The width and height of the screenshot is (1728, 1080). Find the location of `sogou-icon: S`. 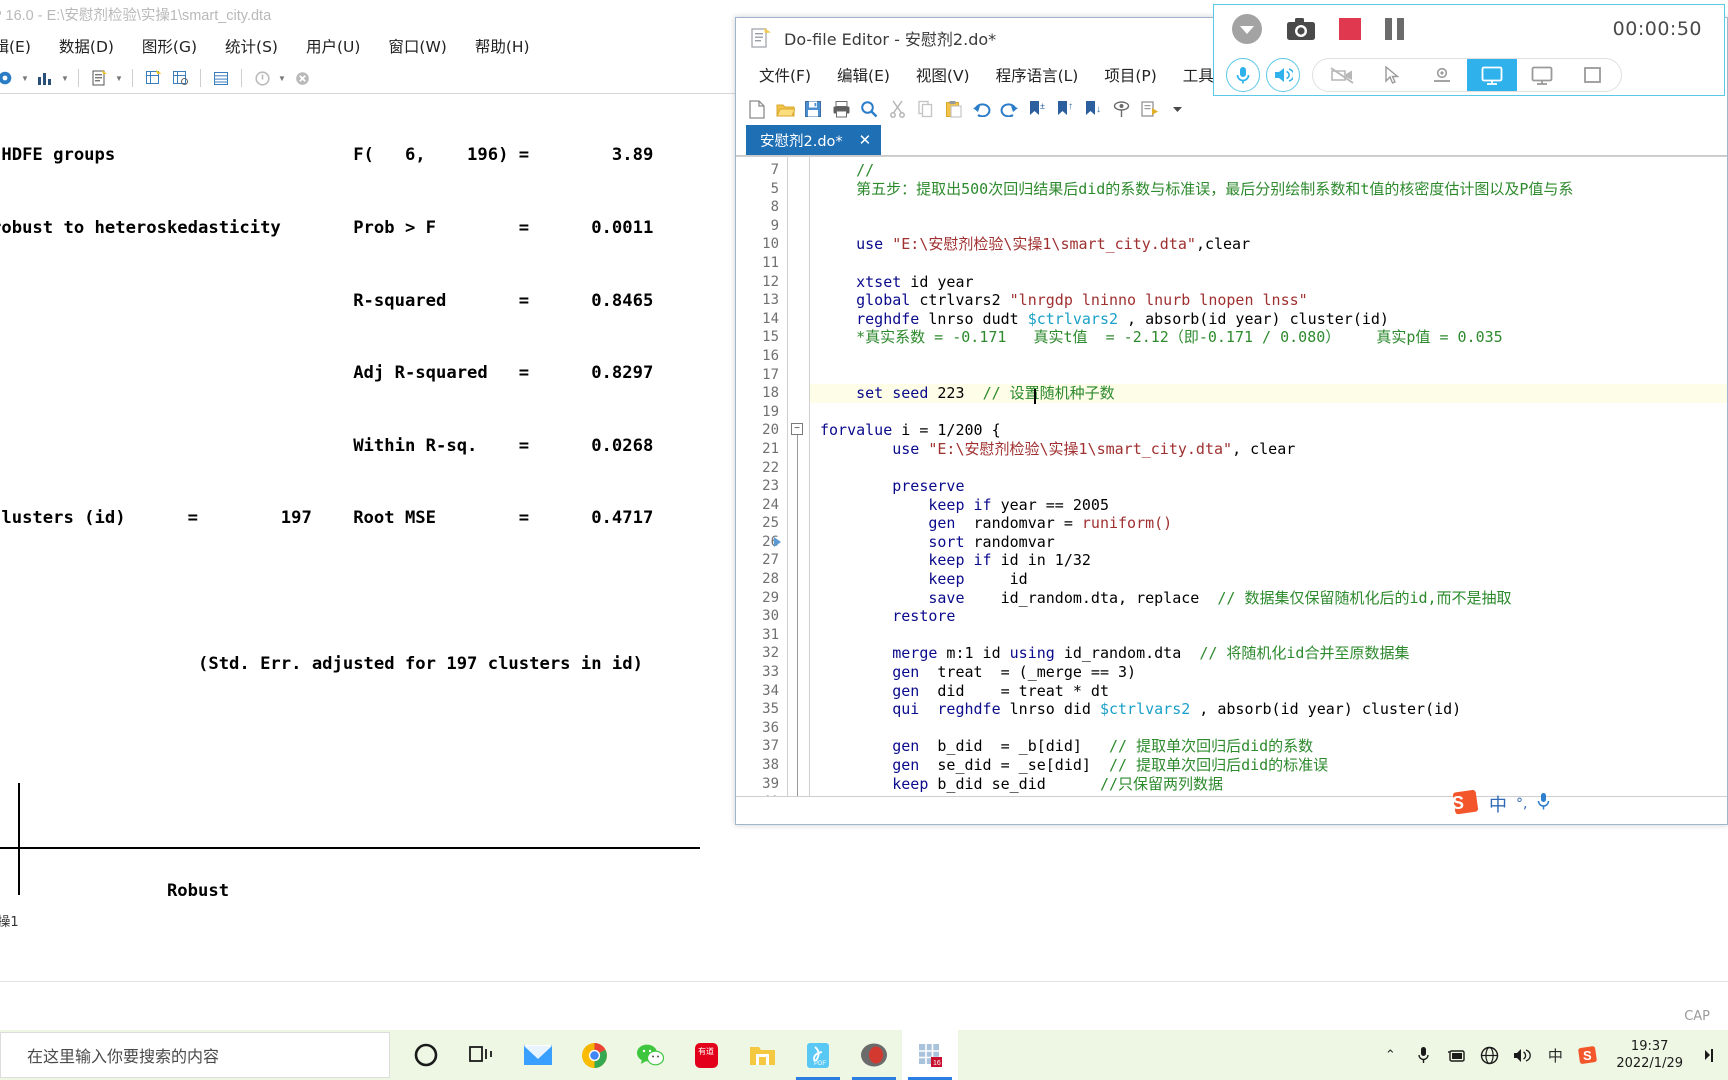

sogou-icon: S is located at coordinates (1588, 1055).